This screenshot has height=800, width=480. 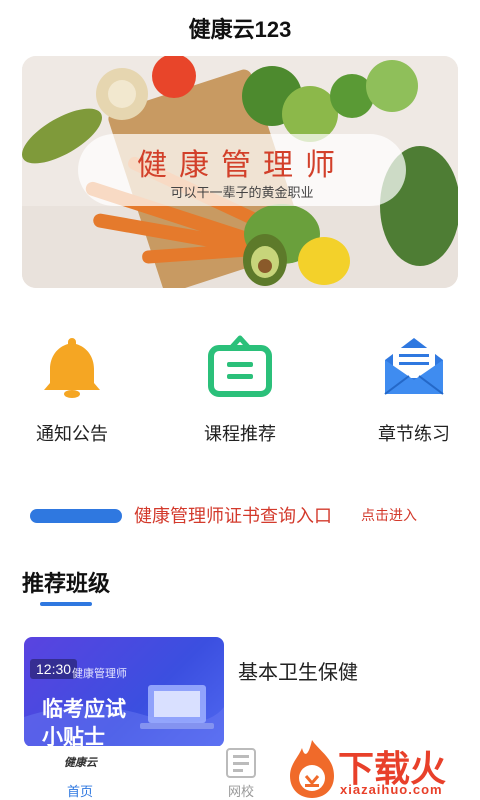 What do you see at coordinates (76, 516) in the screenshot?
I see `notice-decoration` at bounding box center [76, 516].